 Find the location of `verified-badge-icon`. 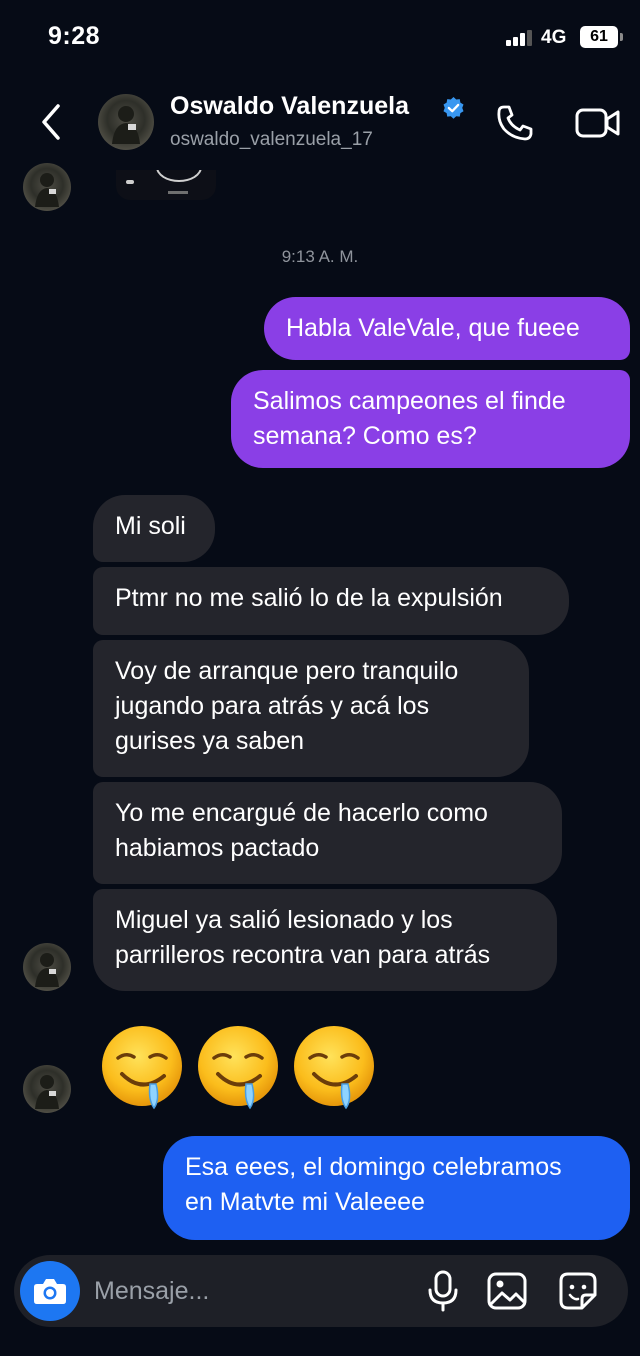

verified-badge-icon is located at coordinates (453, 108).